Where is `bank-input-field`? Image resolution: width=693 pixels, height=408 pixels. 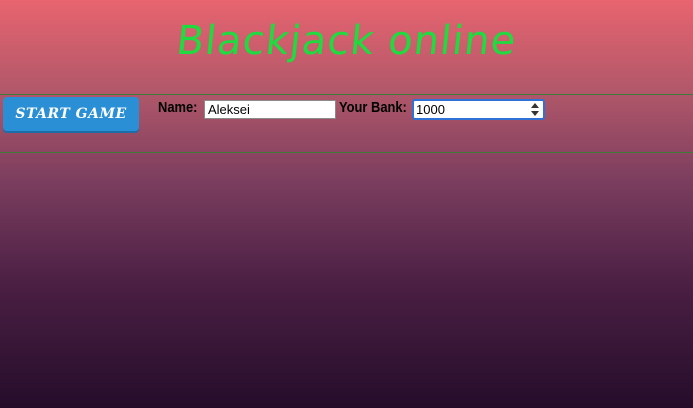 bank-input-field is located at coordinates (478, 109).